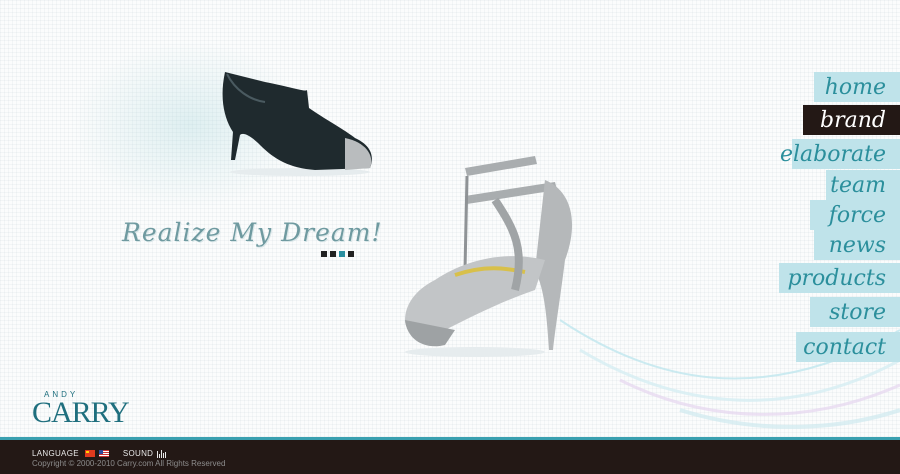  Describe the element at coordinates (851, 120) in the screenshot. I see `nav-brand: brand` at that location.